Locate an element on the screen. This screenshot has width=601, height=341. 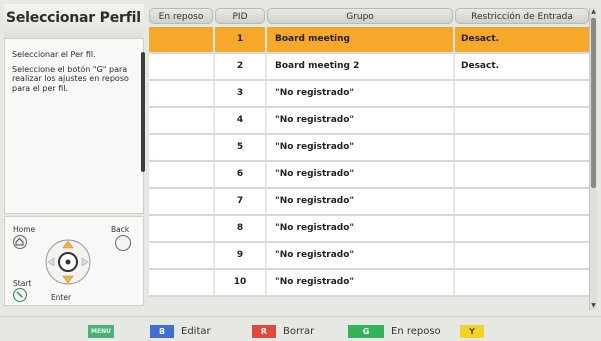
cell-pid: 9 is located at coordinates (240, 255).